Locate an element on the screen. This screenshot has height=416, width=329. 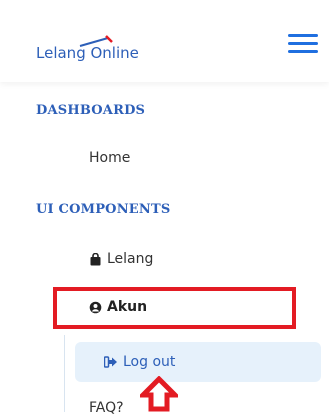
submenu-rail is located at coordinates (64, 373).